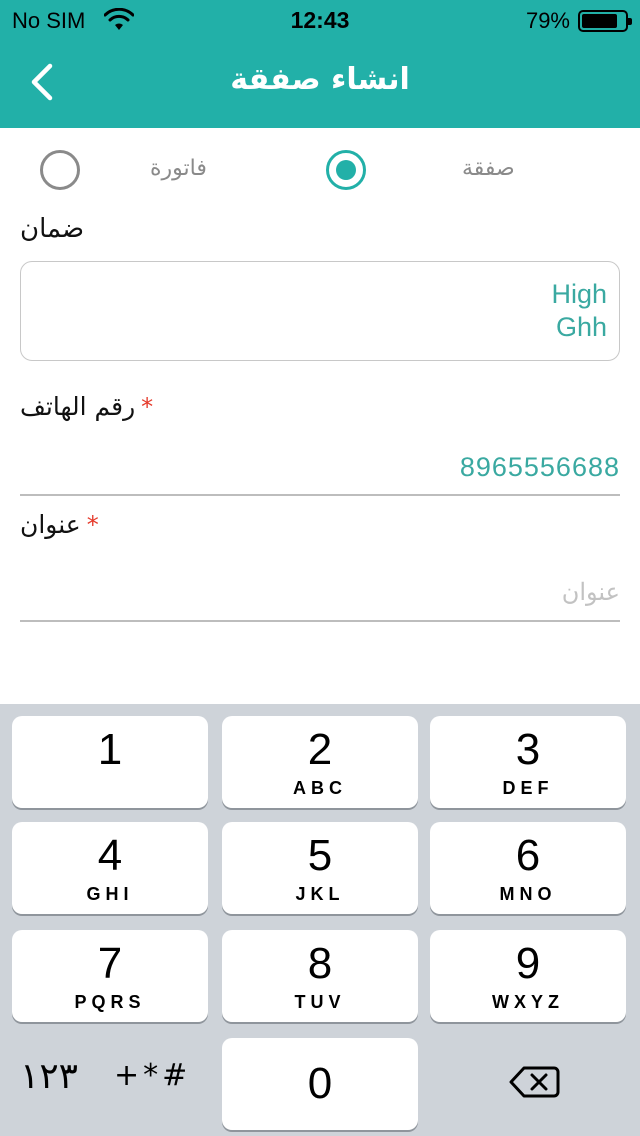 The height and width of the screenshot is (1136, 640). What do you see at coordinates (581, 327) in the screenshot?
I see `notes-line-2: Ghh` at bounding box center [581, 327].